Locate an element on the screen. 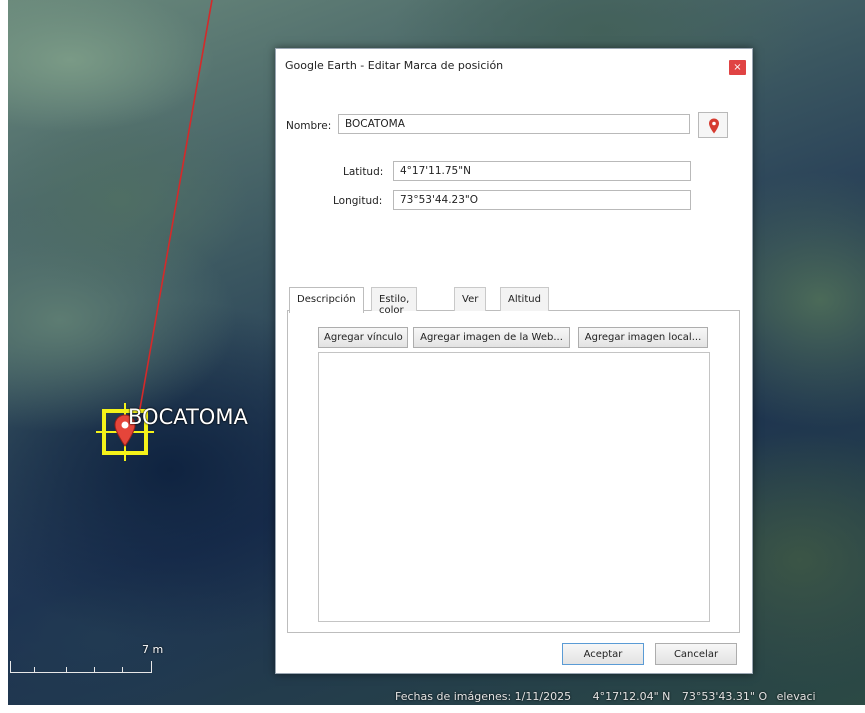 Image resolution: width=865 pixels, height=713 pixels. add-link-button: Agregar vínculo is located at coordinates (363, 337).